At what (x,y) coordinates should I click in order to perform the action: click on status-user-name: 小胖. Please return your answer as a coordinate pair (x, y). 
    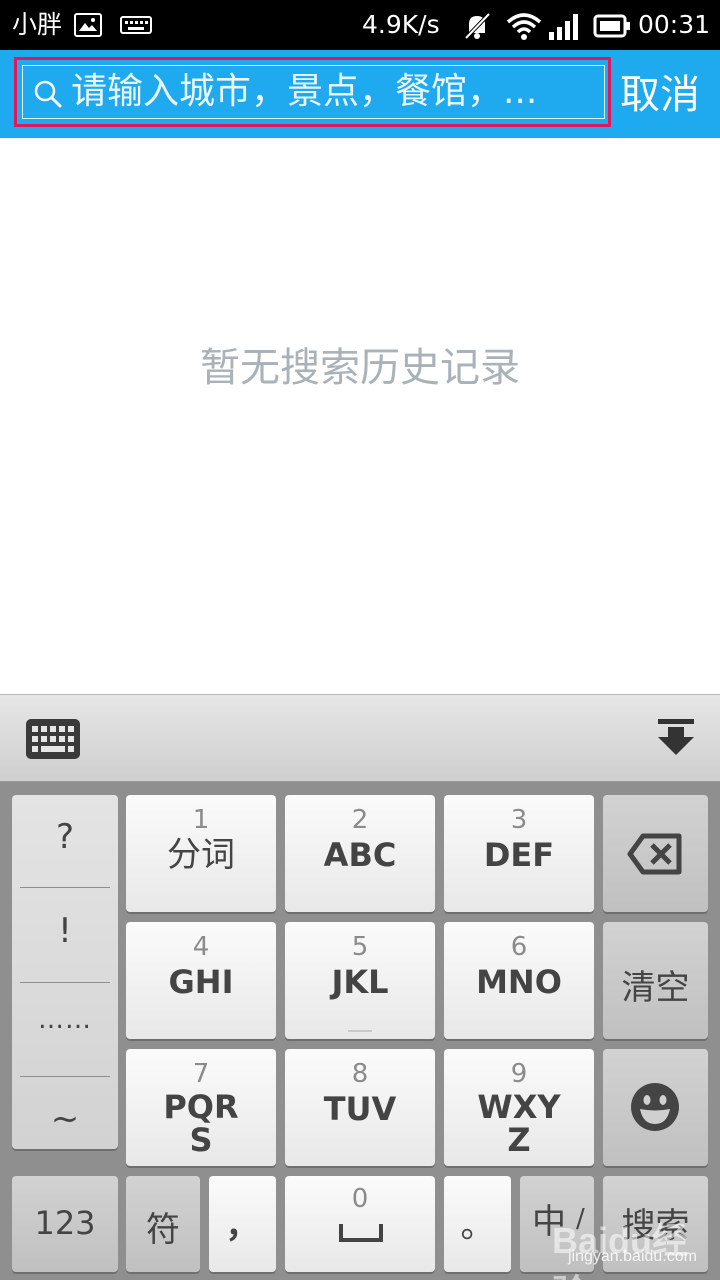
    Looking at the image, I should click on (37, 24).